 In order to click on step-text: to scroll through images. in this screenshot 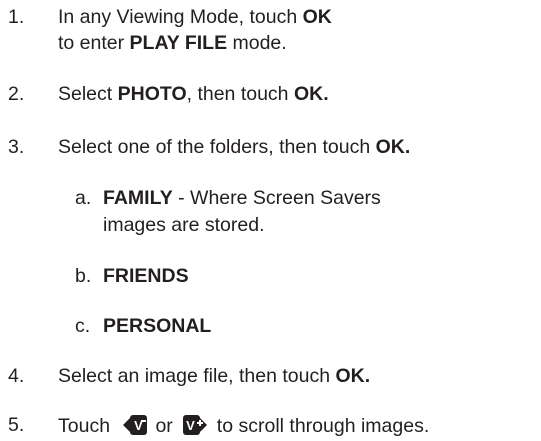, I will do `click(323, 426)`.